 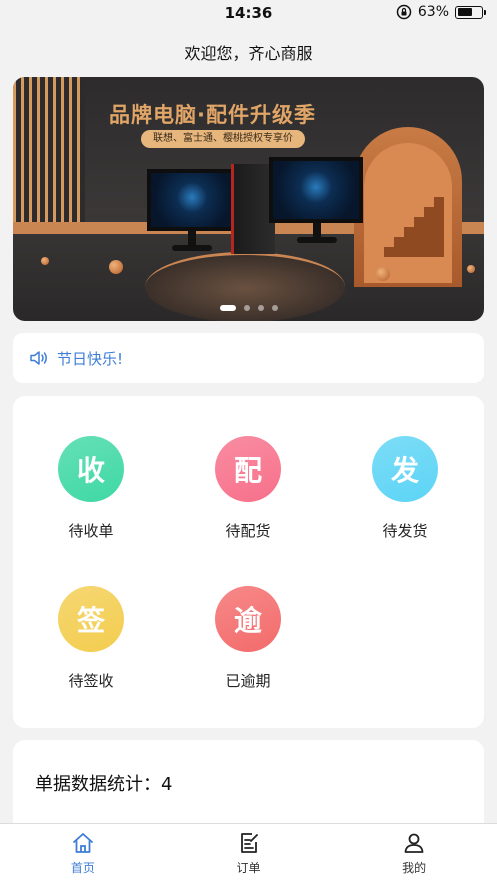 I want to click on overdue-icon: 逾, so click(x=248, y=619).